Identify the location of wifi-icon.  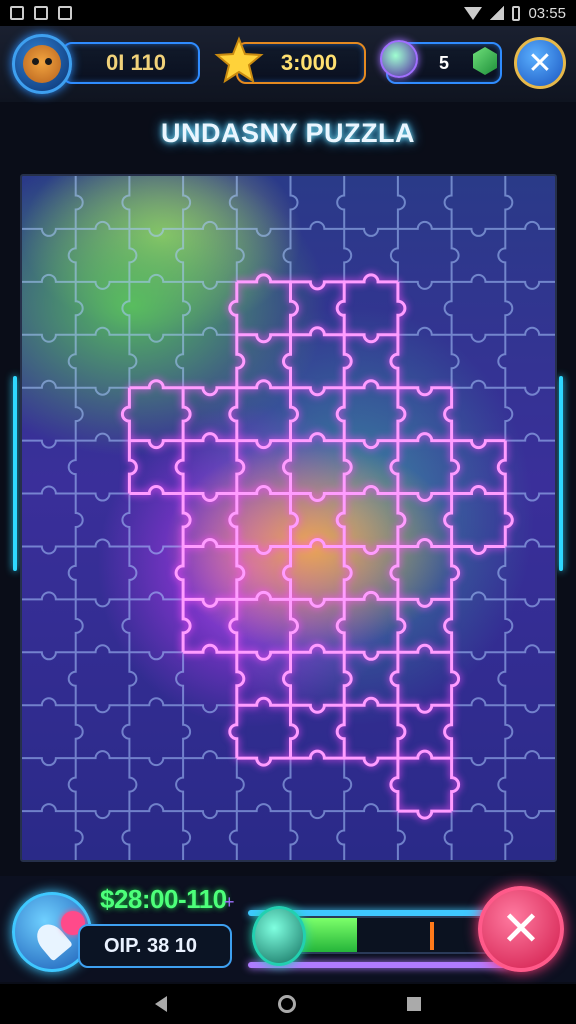
(473, 13).